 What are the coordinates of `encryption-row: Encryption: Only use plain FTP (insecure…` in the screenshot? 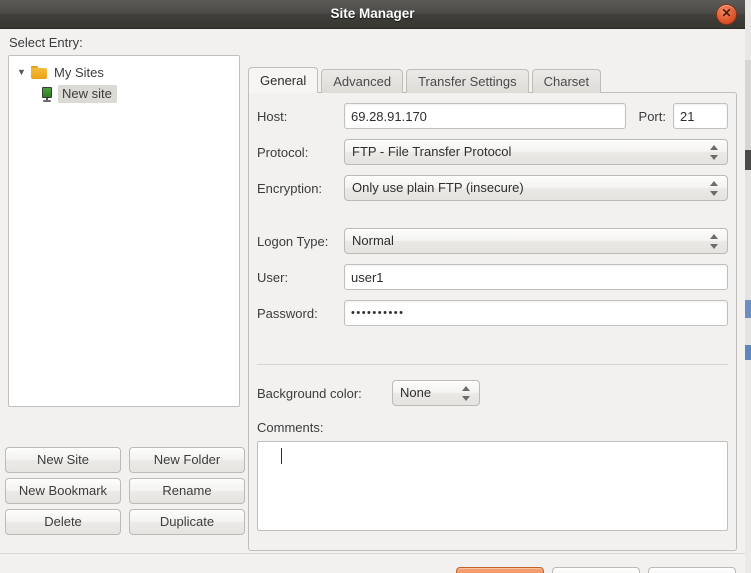 It's located at (492, 188).